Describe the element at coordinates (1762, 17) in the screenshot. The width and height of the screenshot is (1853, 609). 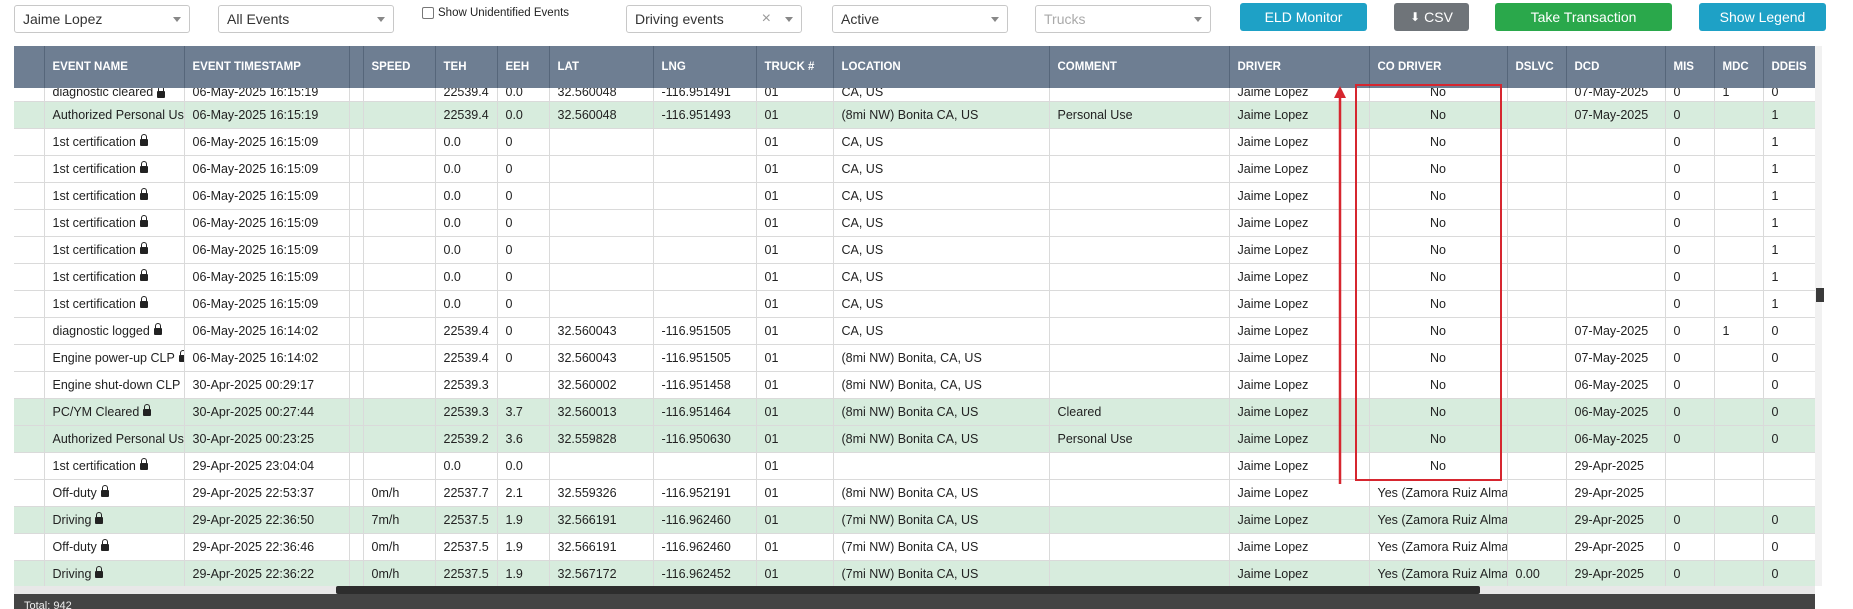
I see `show-legend-button: Show Legend` at that location.